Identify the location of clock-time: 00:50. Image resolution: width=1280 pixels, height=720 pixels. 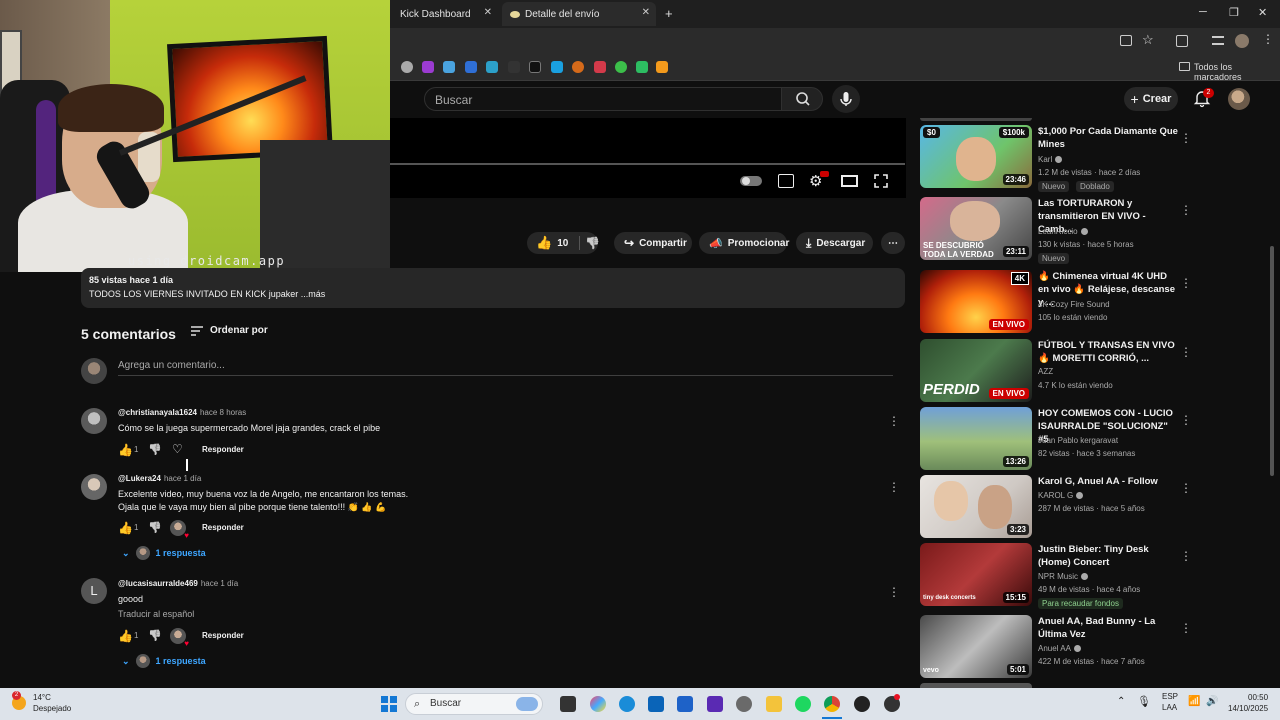
(1258, 697).